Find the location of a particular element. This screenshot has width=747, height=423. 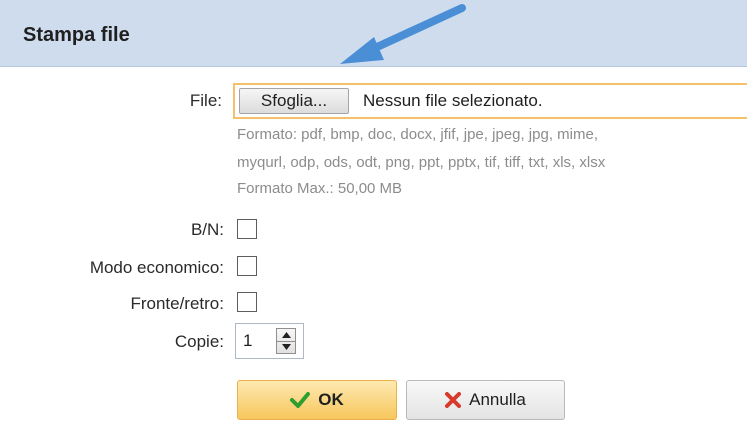

file-label: File: is located at coordinates (205, 100).